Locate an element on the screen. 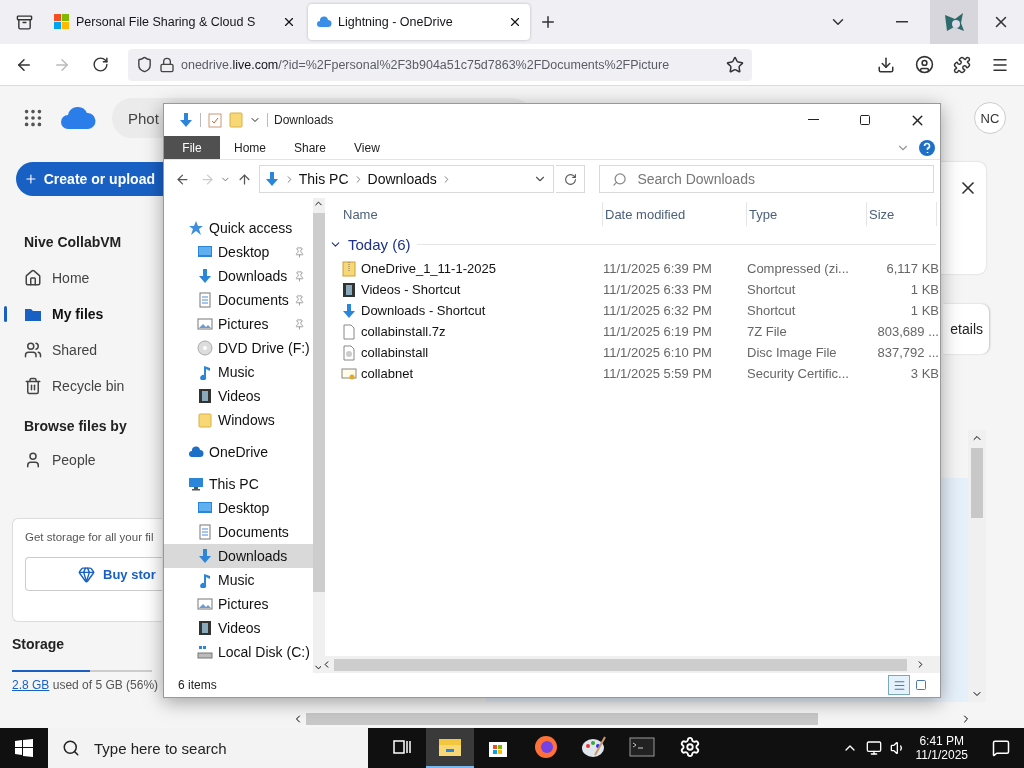 The height and width of the screenshot is (768, 1024). bookmark-star-icon is located at coordinates (735, 64).